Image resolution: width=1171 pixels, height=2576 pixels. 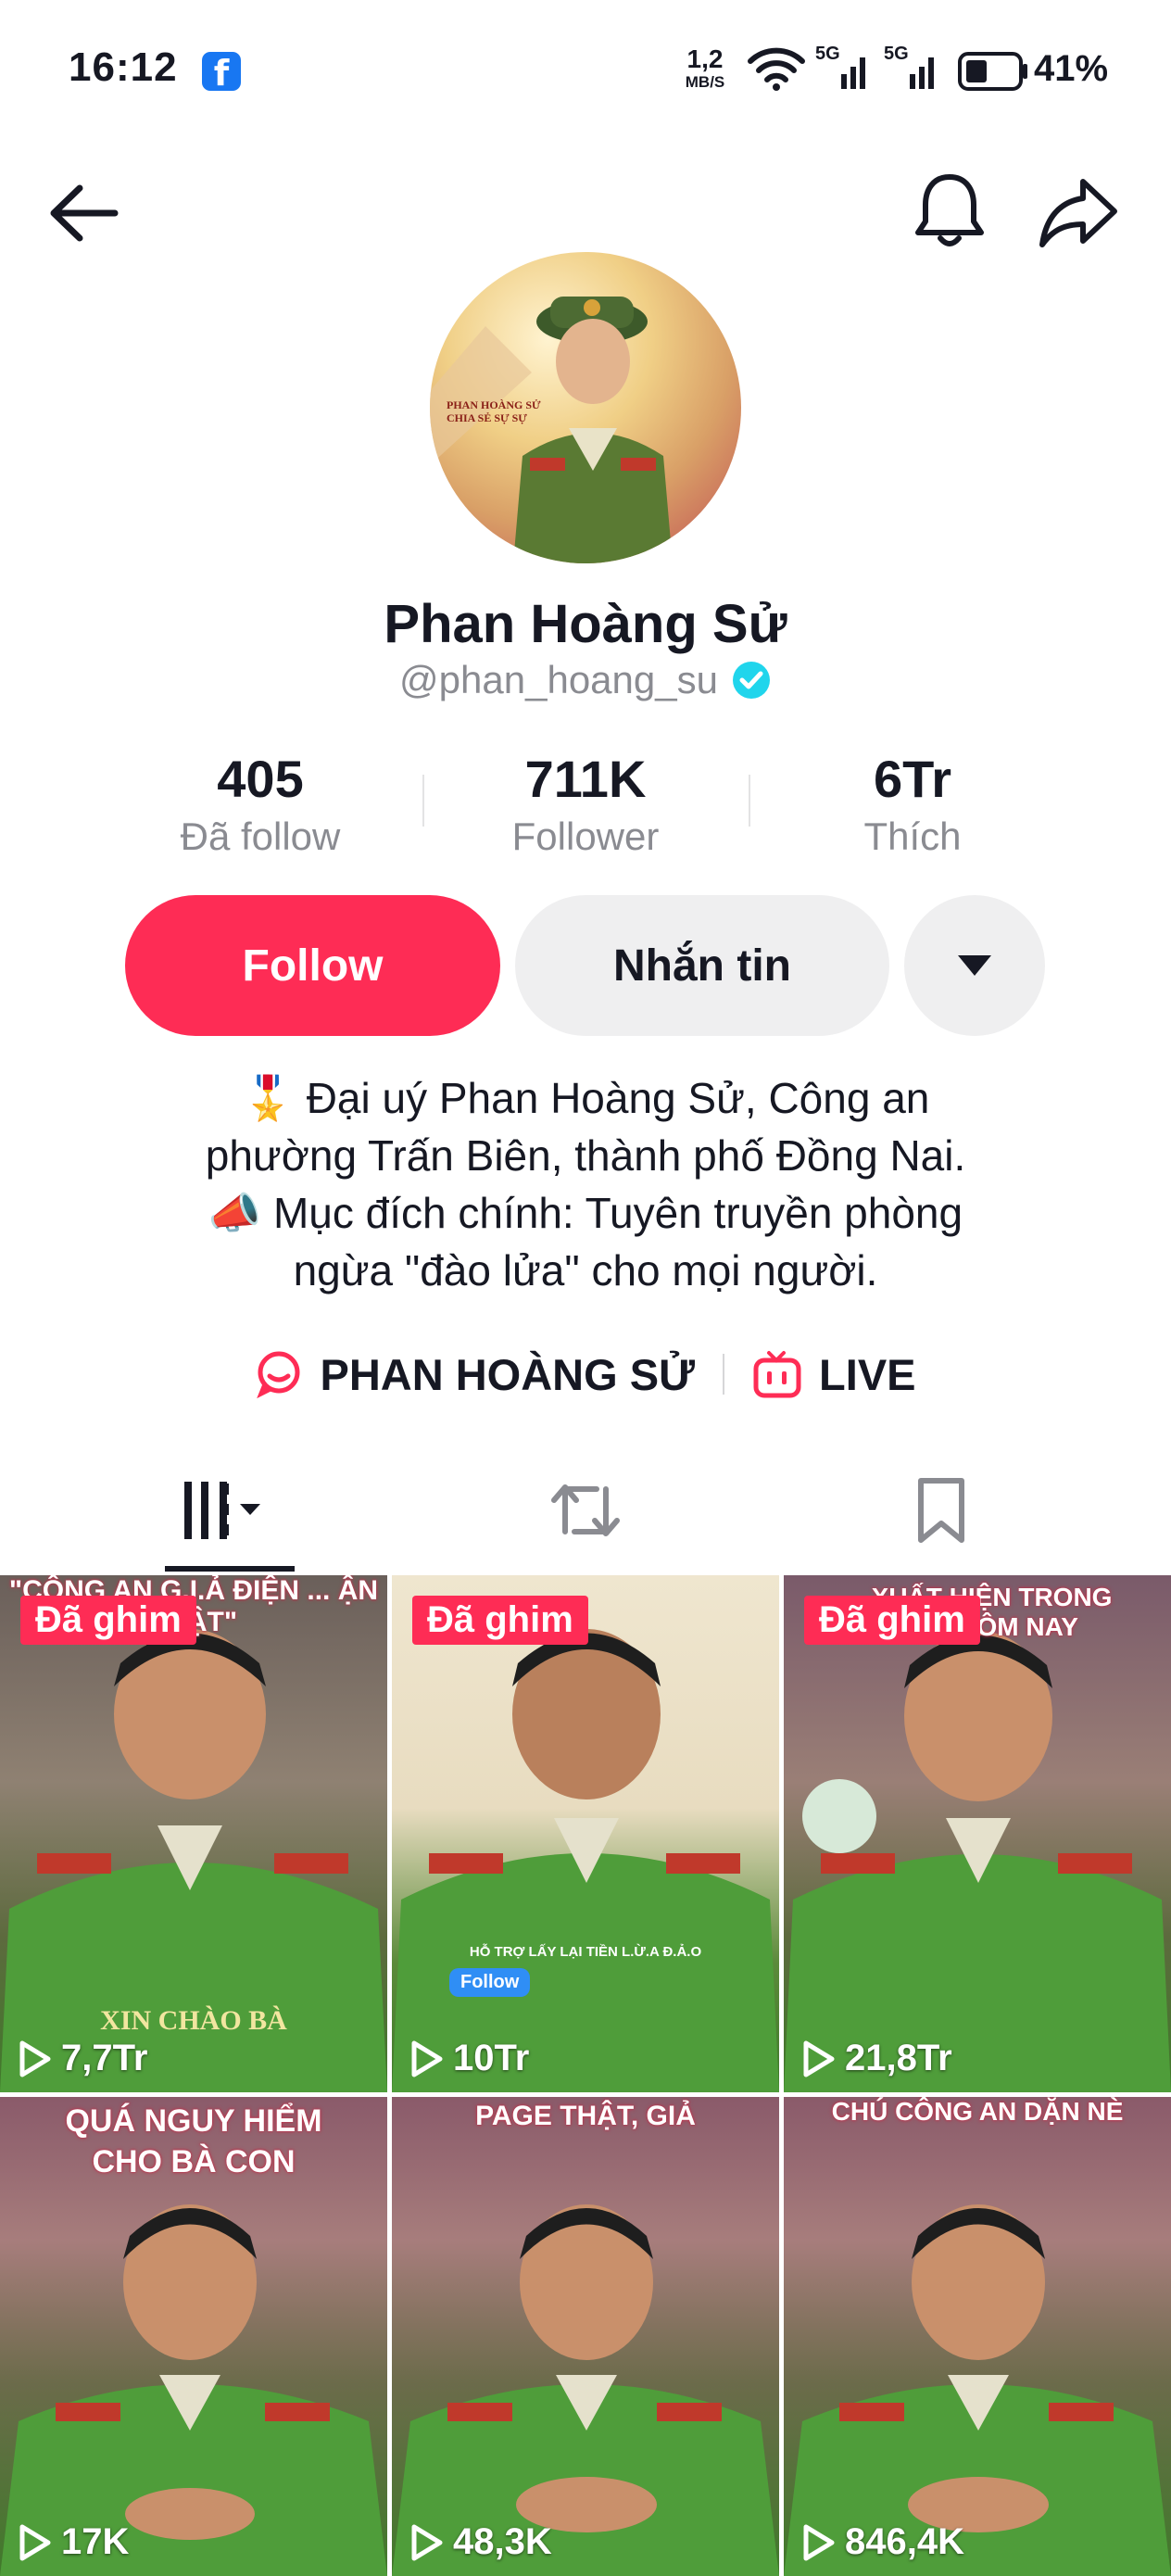 I want to click on link-community: PHAN HOÀNG SỬ, so click(x=475, y=1375).